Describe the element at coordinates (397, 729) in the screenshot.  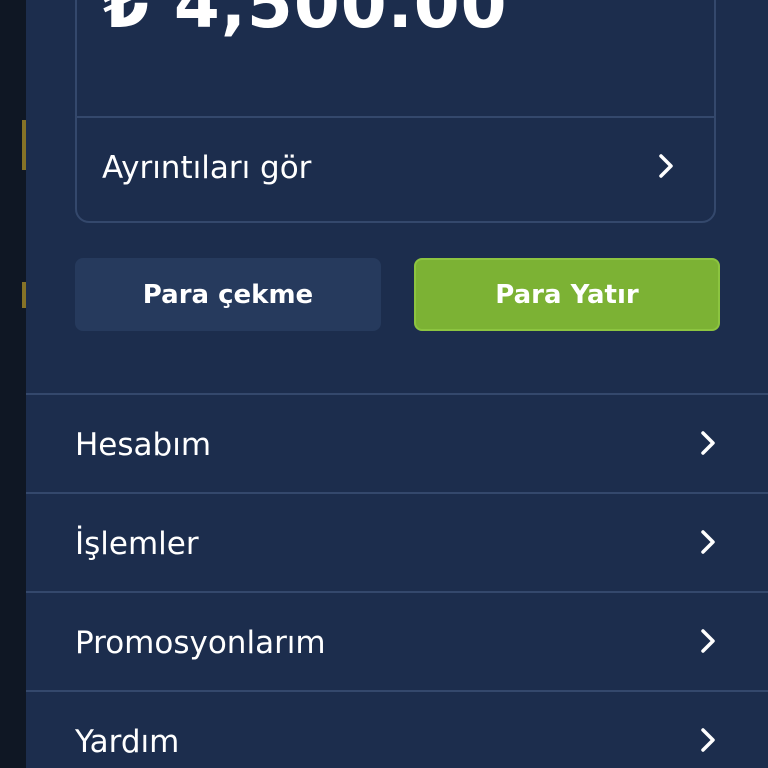
I see `menu-item-help: Yardım` at that location.